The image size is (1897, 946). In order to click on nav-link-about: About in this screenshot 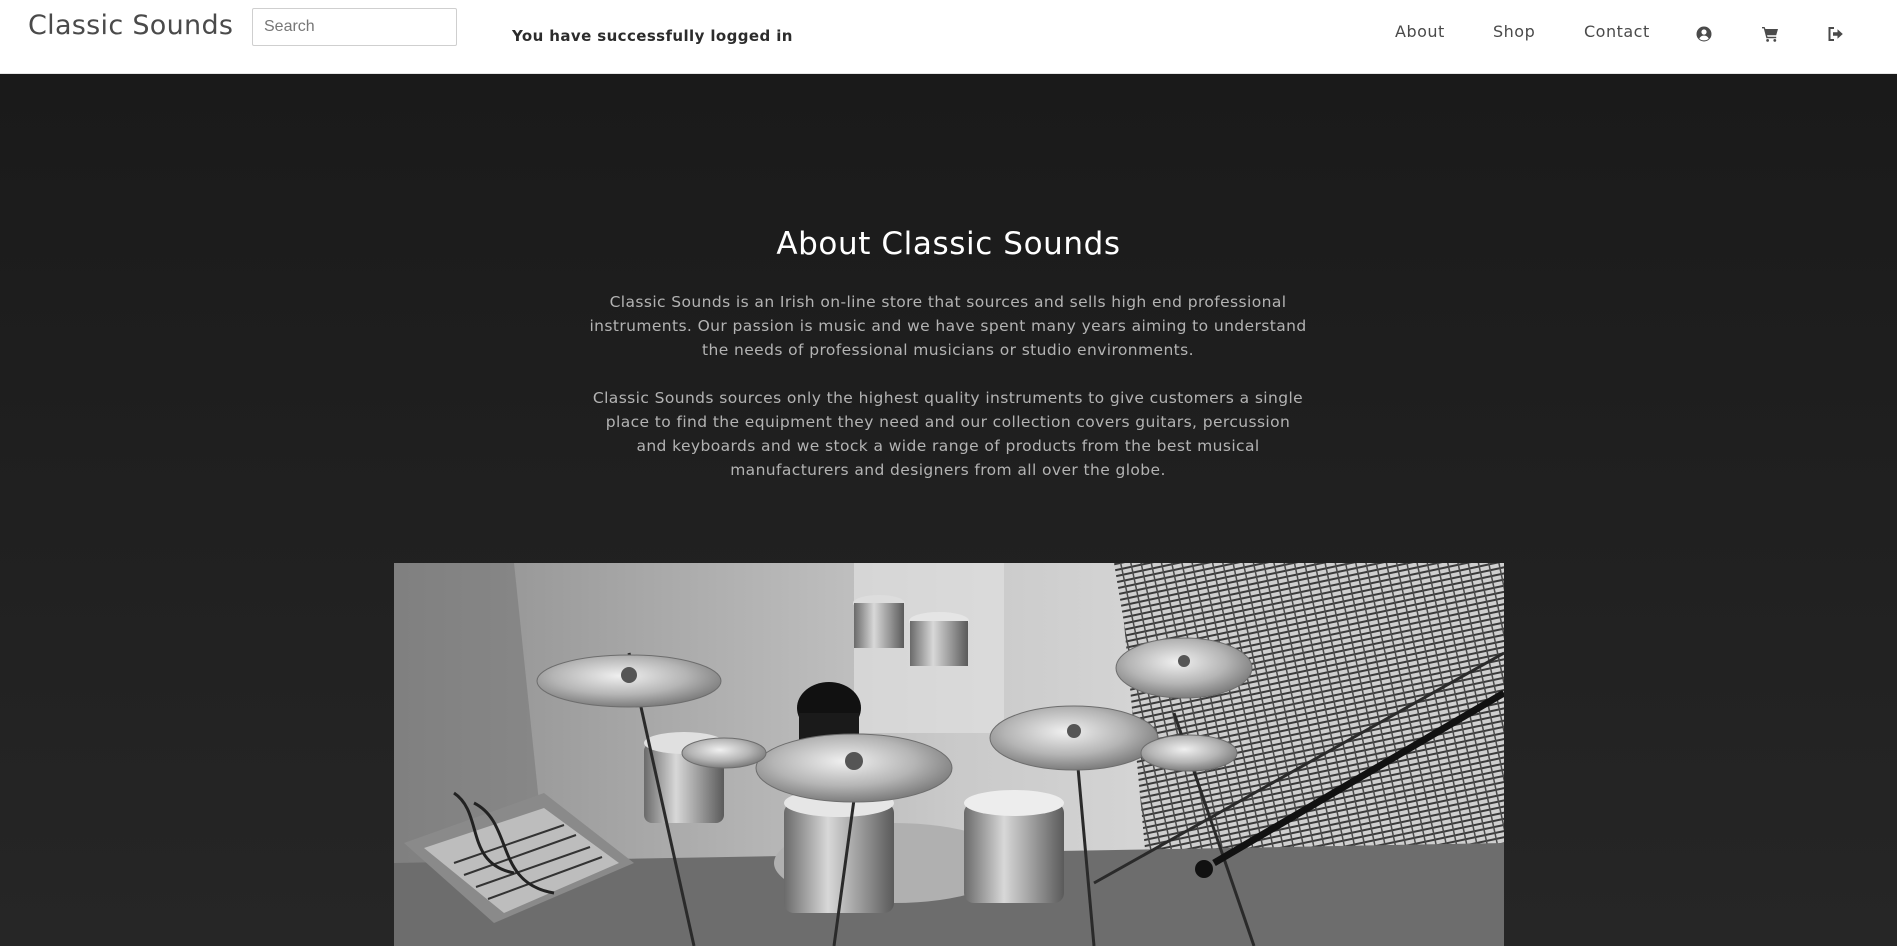, I will do `click(1420, 31)`.